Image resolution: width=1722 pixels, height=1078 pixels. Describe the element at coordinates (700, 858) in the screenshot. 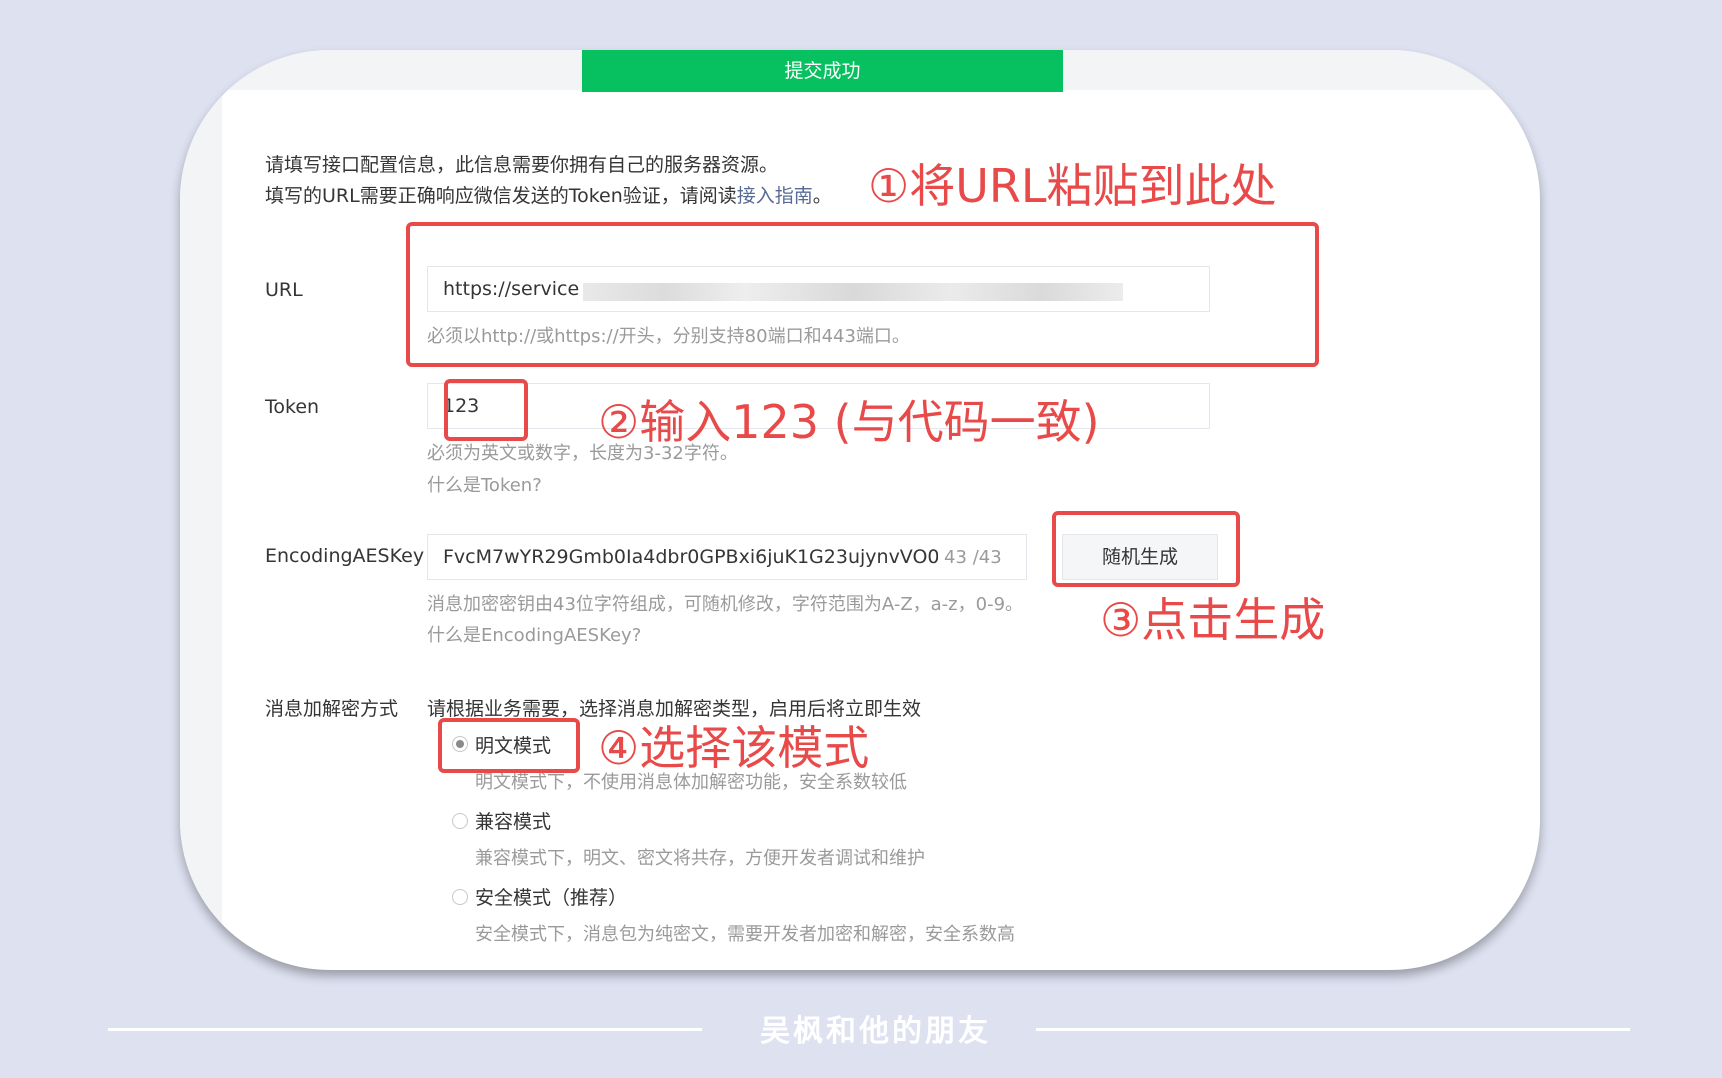

I see `compatible-mode-desc: 兼容模式下，明文、密文将共存，方便开发者调试和维护` at that location.